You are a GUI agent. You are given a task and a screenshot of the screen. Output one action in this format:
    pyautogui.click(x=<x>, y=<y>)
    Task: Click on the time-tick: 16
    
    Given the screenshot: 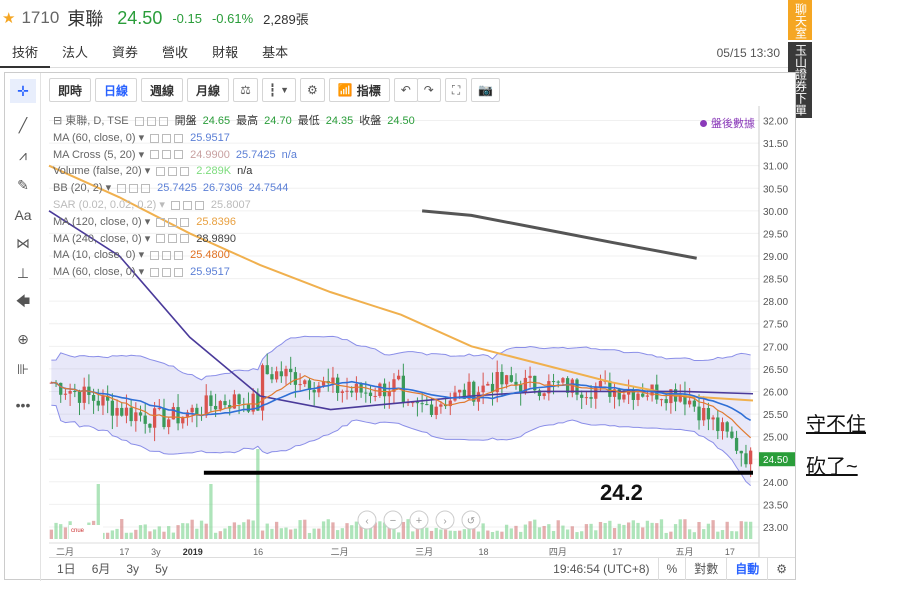 What is the action you would take?
    pyautogui.click(x=258, y=552)
    